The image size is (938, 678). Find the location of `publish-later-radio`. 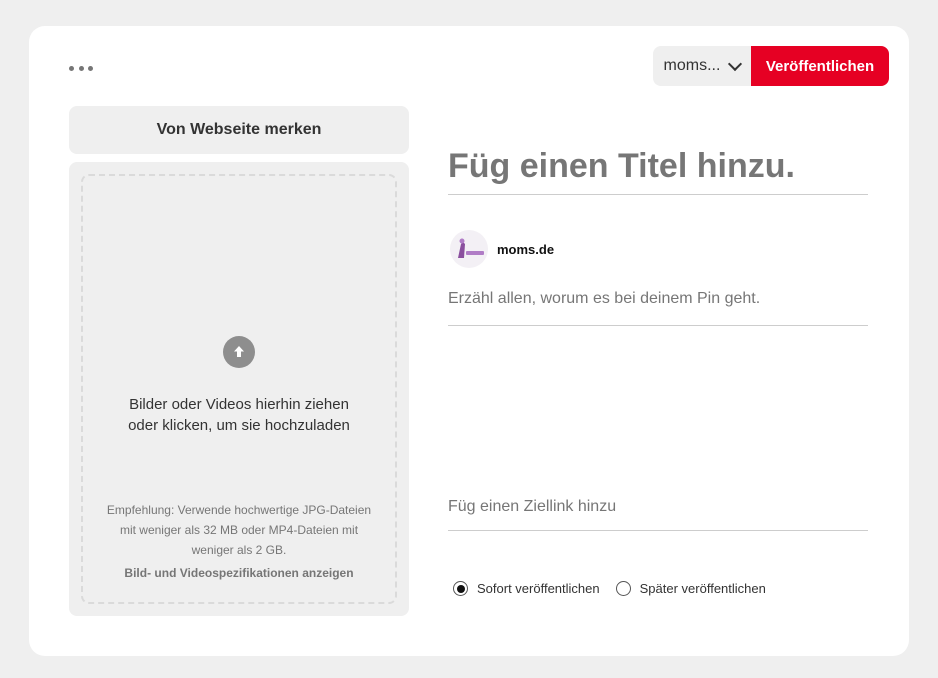

publish-later-radio is located at coordinates (623, 588).